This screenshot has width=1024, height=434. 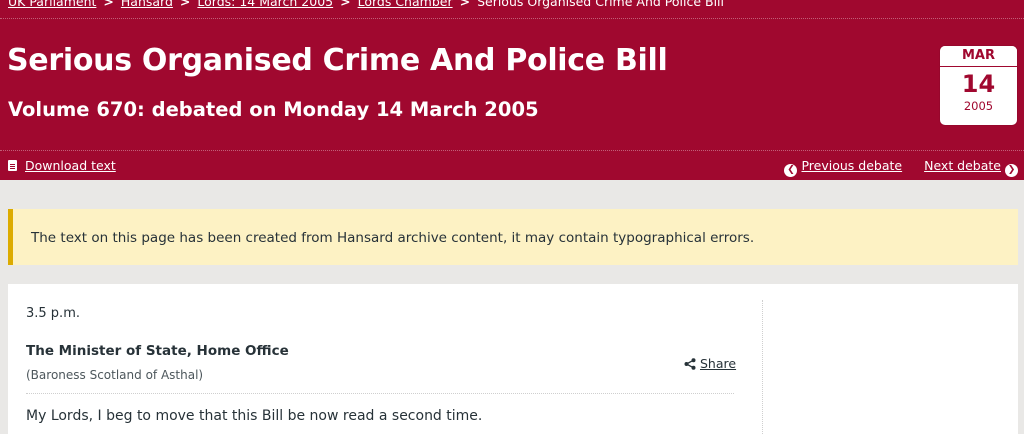 I want to click on next-debate: Next debate ❯, so click(x=971, y=167).